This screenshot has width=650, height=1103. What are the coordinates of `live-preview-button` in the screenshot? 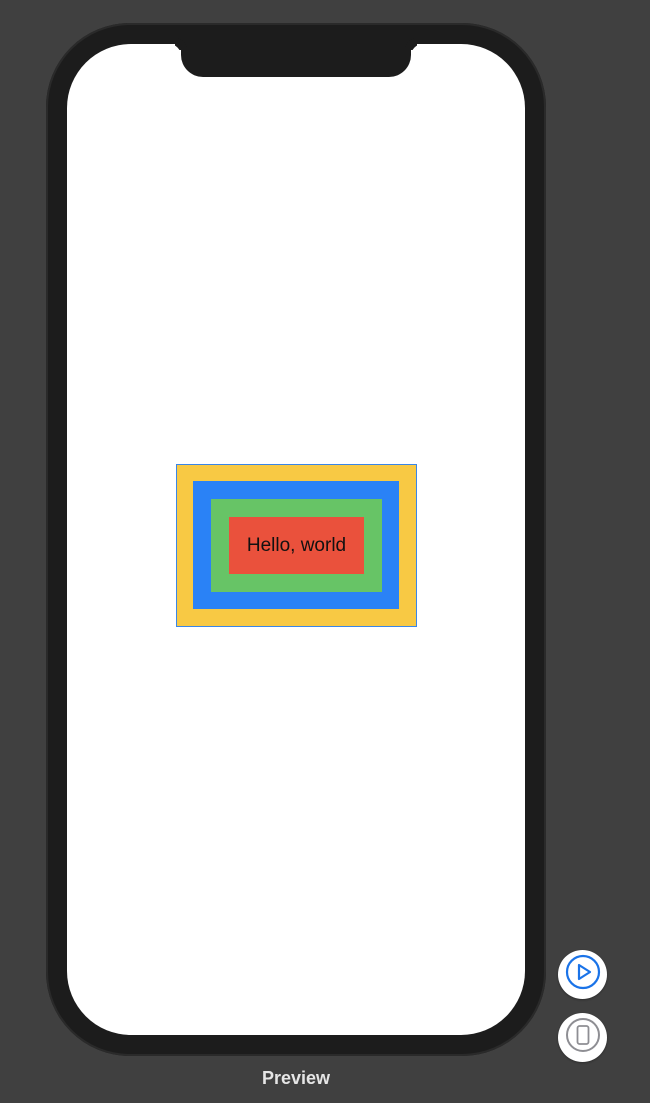 It's located at (582, 974).